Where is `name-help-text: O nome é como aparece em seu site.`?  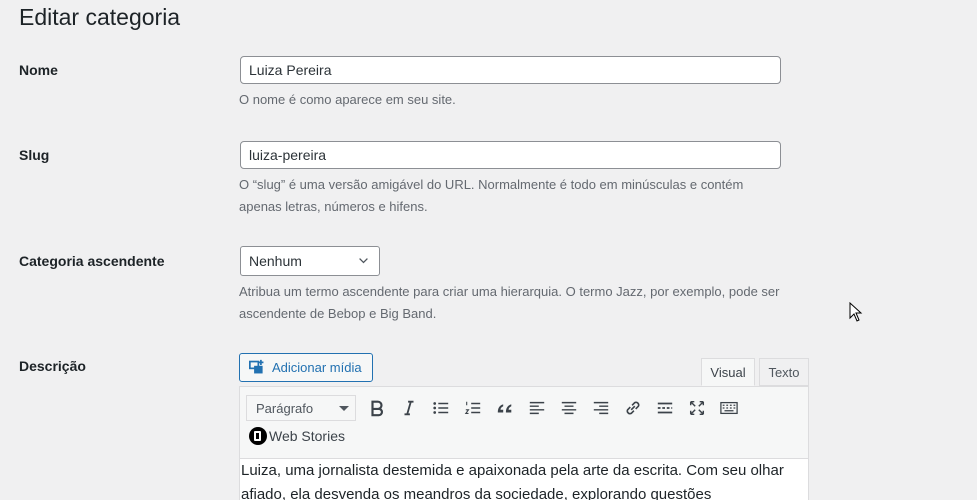
name-help-text: O nome é como aparece em seu site. is located at coordinates (347, 99).